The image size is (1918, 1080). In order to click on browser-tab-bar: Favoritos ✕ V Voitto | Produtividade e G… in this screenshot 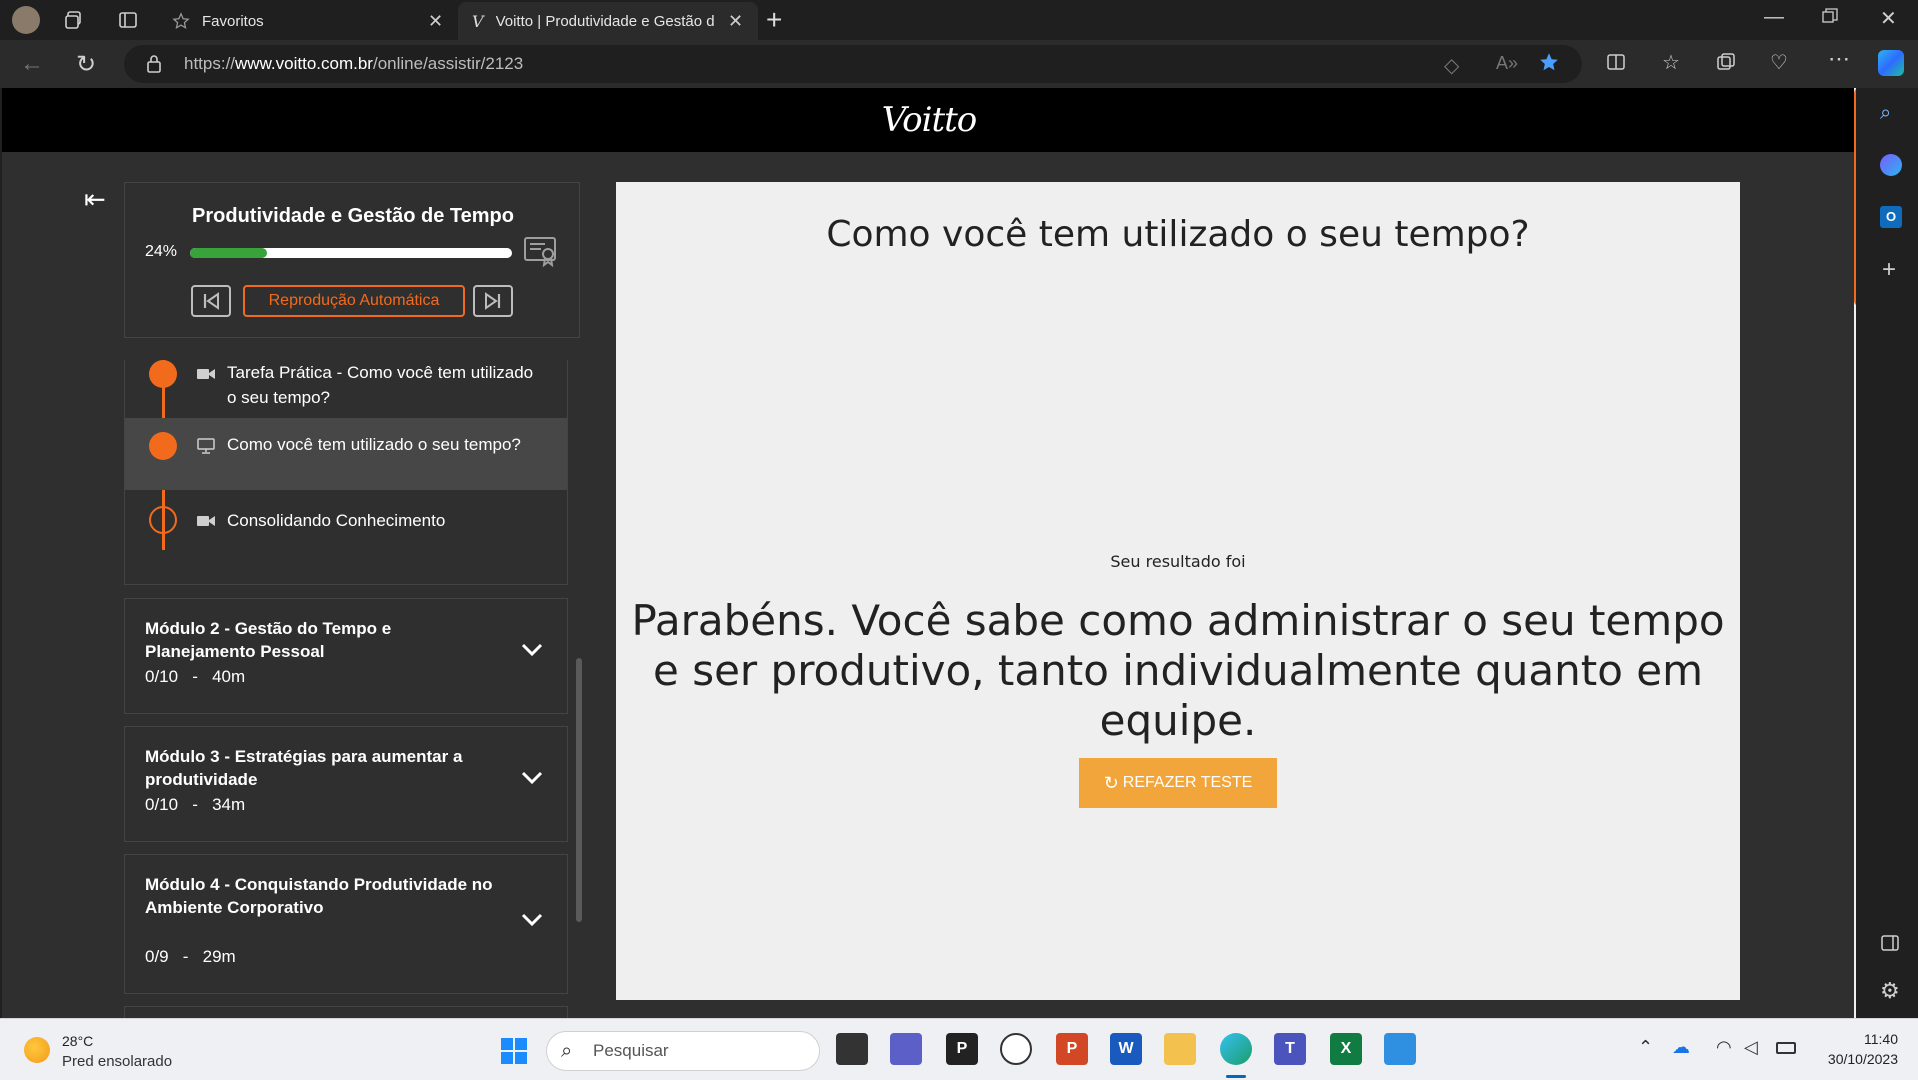, I will do `click(959, 20)`.